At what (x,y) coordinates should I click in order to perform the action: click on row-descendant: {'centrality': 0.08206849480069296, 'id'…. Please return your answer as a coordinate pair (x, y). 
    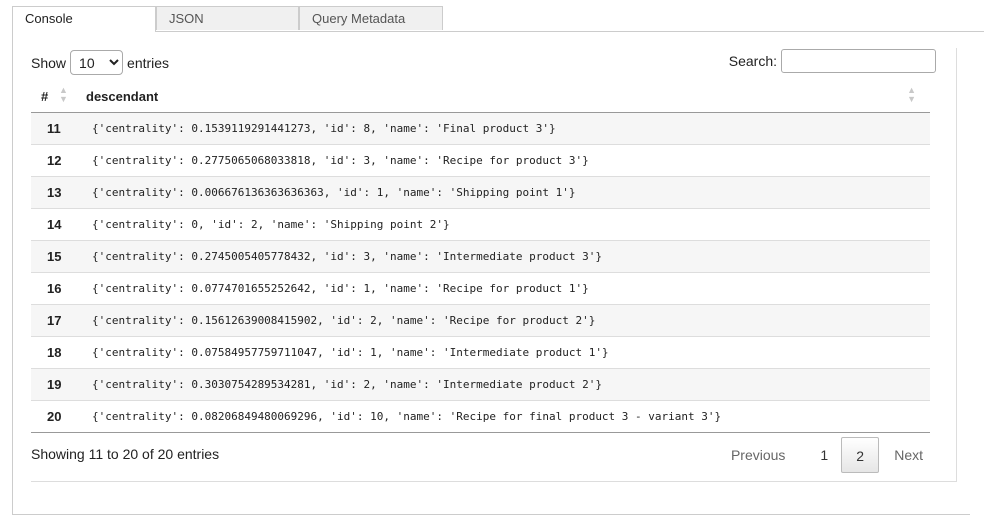
    Looking at the image, I should click on (508, 416).